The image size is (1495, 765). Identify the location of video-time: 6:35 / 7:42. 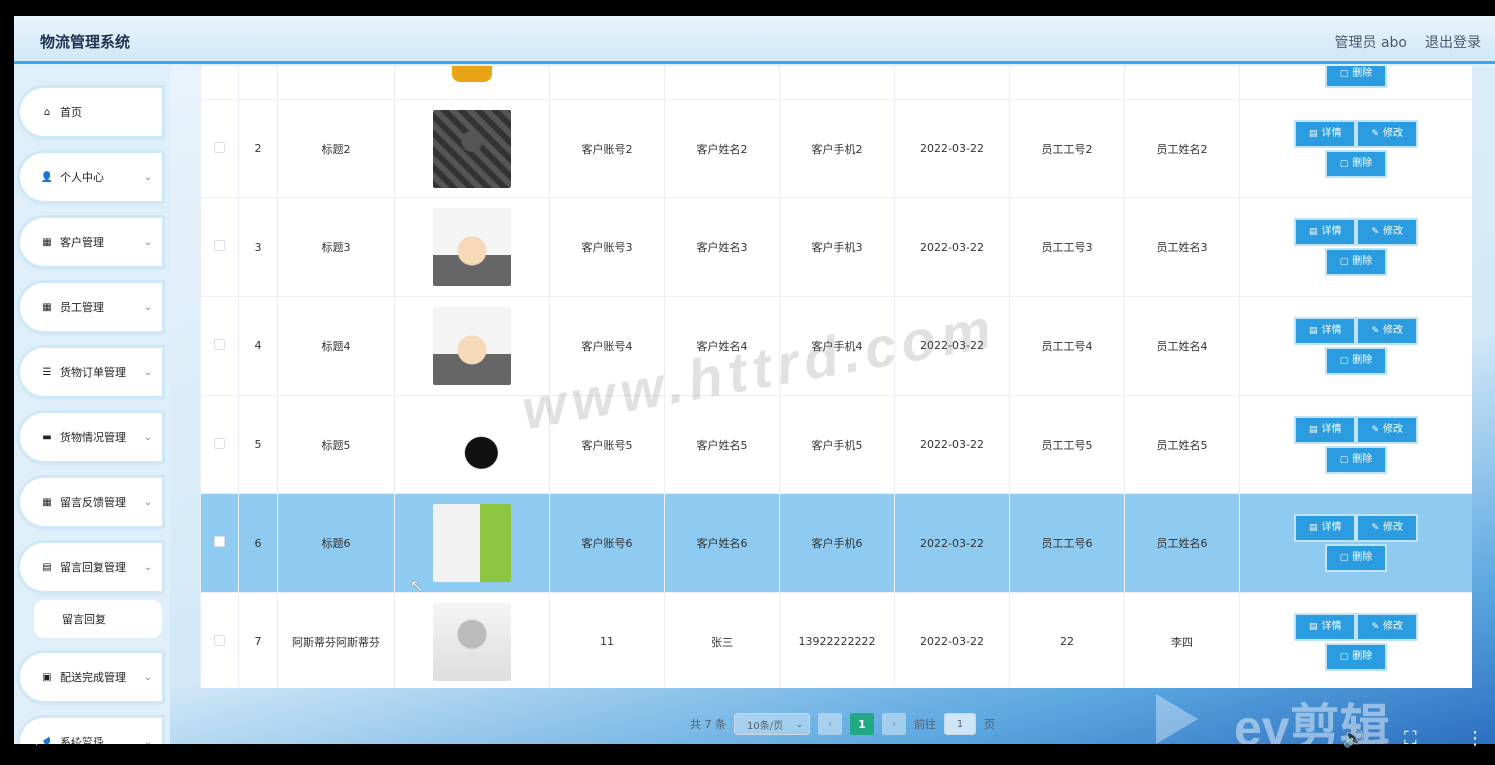
(111, 737).